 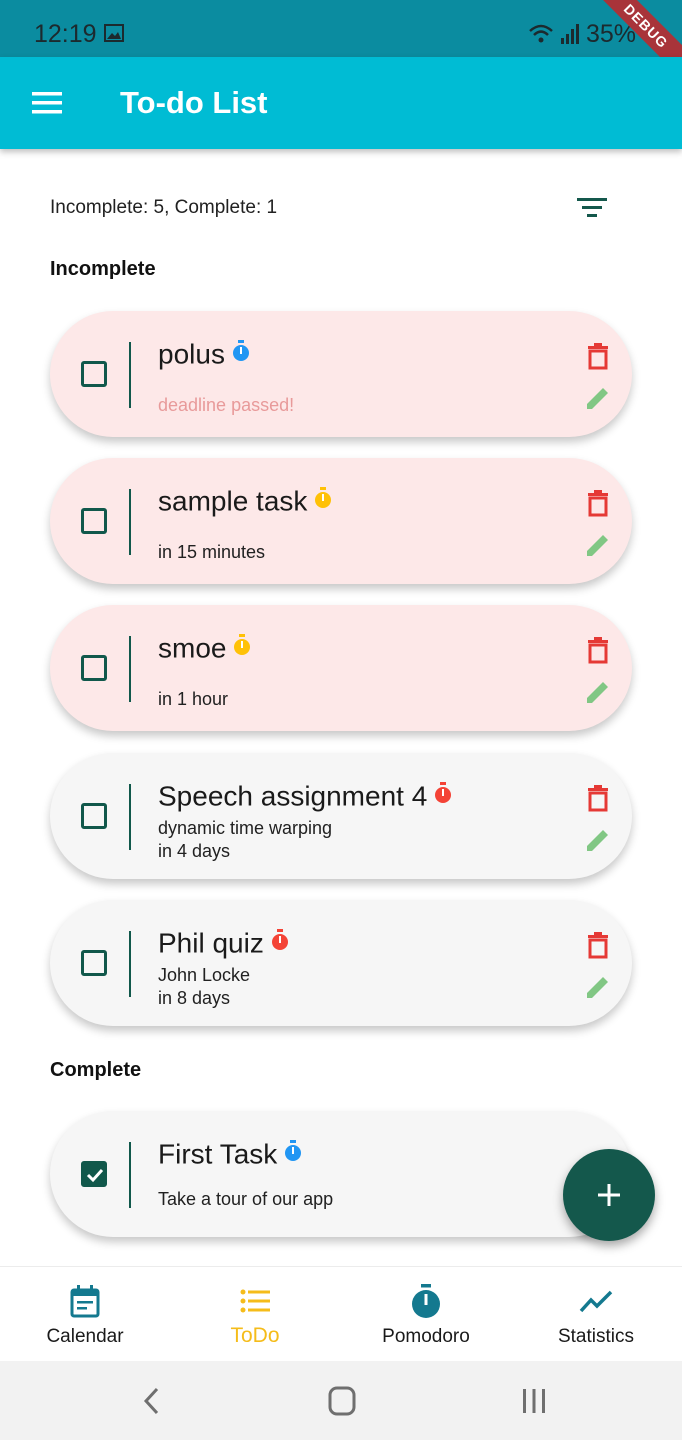 I want to click on task-checkbox-checked, so click(x=94, y=1174).